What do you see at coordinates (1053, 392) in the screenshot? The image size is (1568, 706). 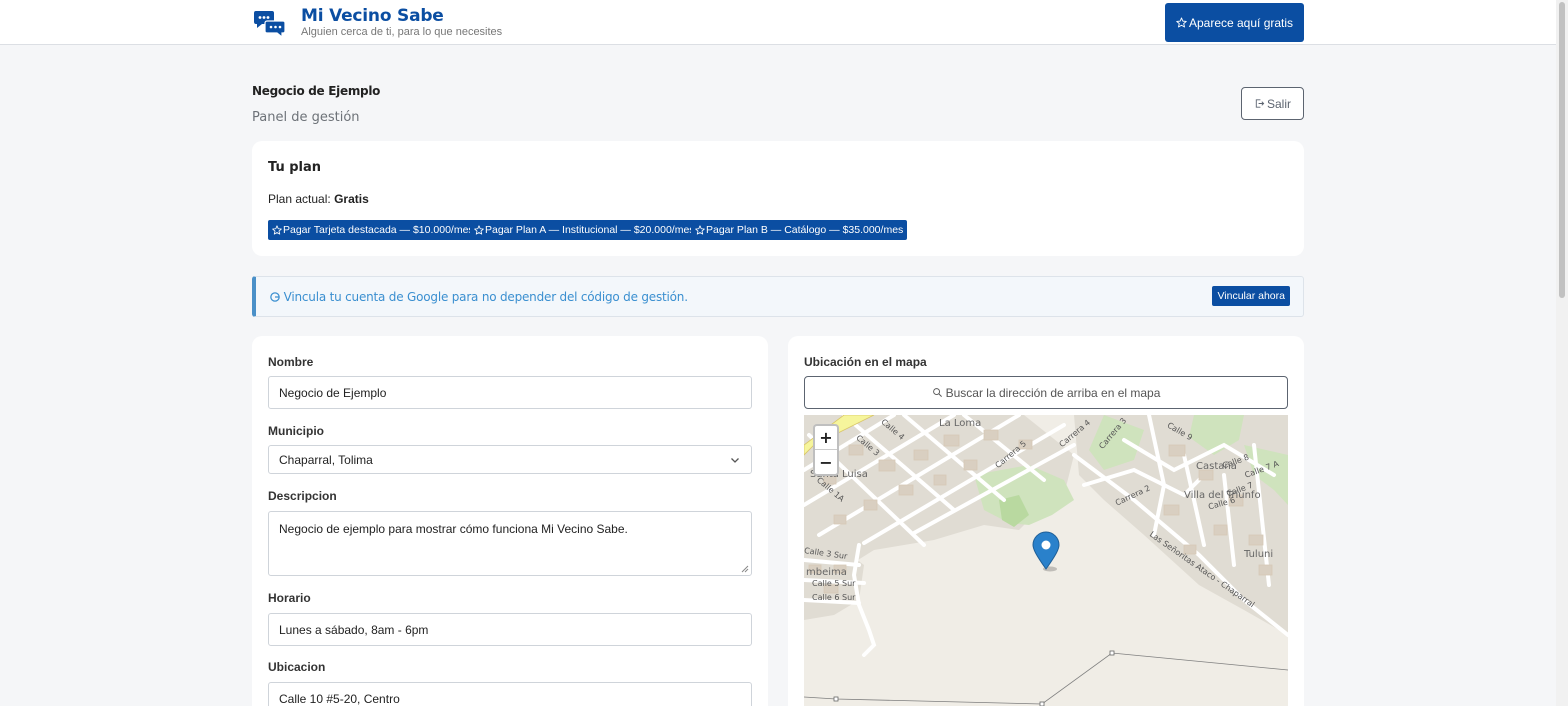 I see `map-search-label: Buscar la dirección de arriba en el mapa` at bounding box center [1053, 392].